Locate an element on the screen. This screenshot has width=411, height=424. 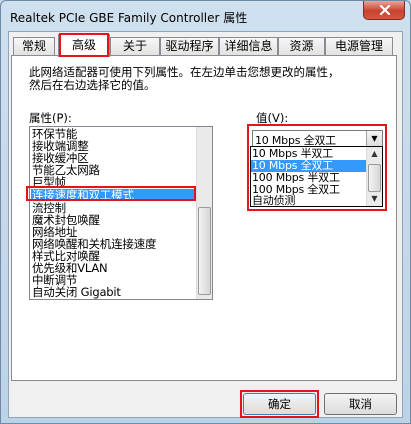
tab-label: 高级 is located at coordinates (83, 45).